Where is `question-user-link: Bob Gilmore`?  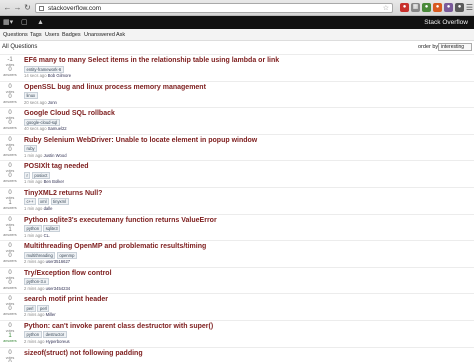 question-user-link: Bob Gilmore is located at coordinates (59, 75).